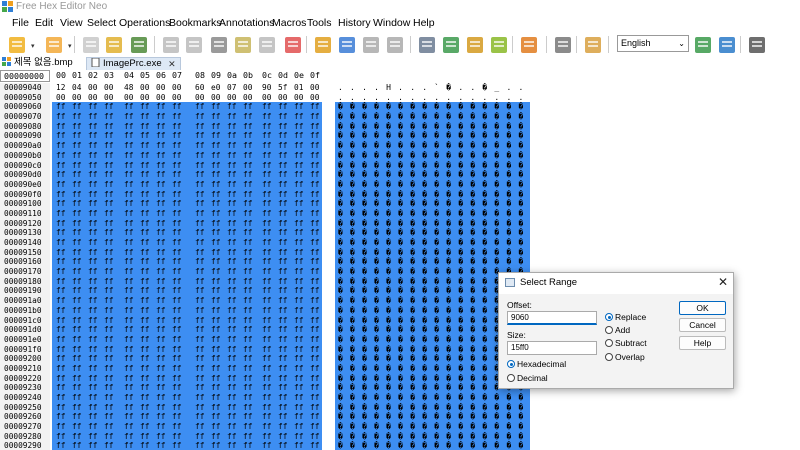 Image resolution: width=800 pixels, height=450 pixels. I want to click on hex-byte: 04, so click(76, 88).